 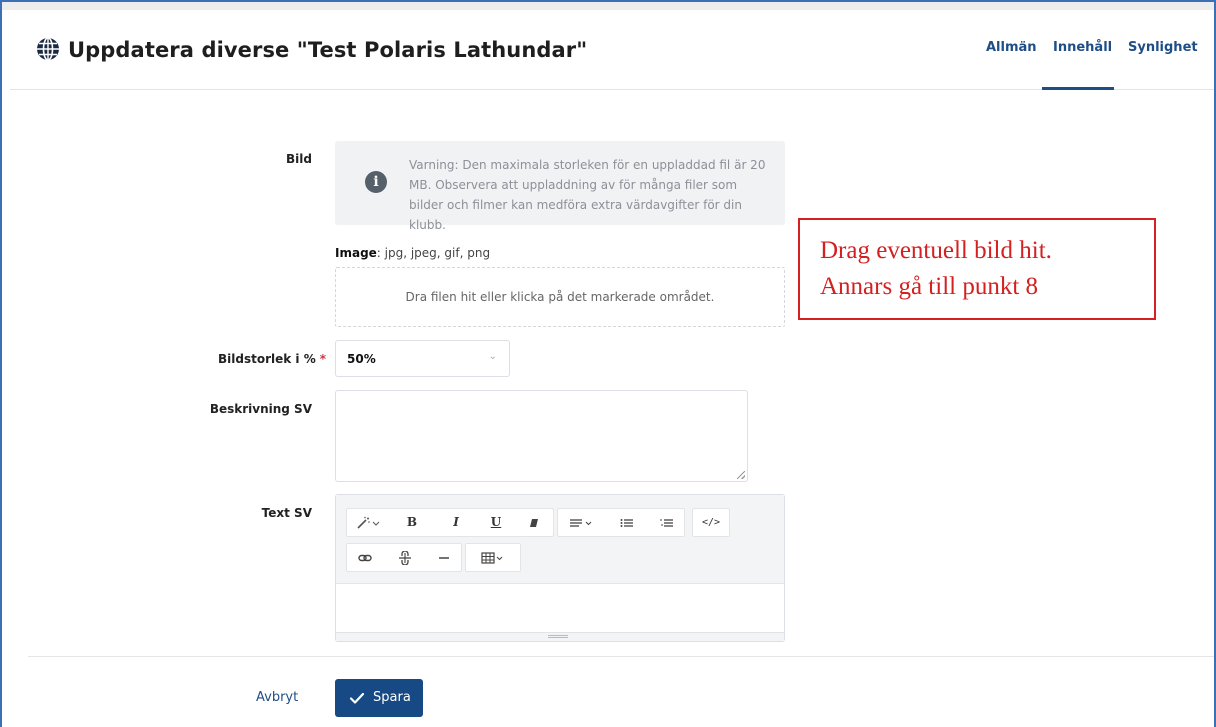 I want to click on size-label-text: Bildstorlek i %, so click(x=266, y=359).